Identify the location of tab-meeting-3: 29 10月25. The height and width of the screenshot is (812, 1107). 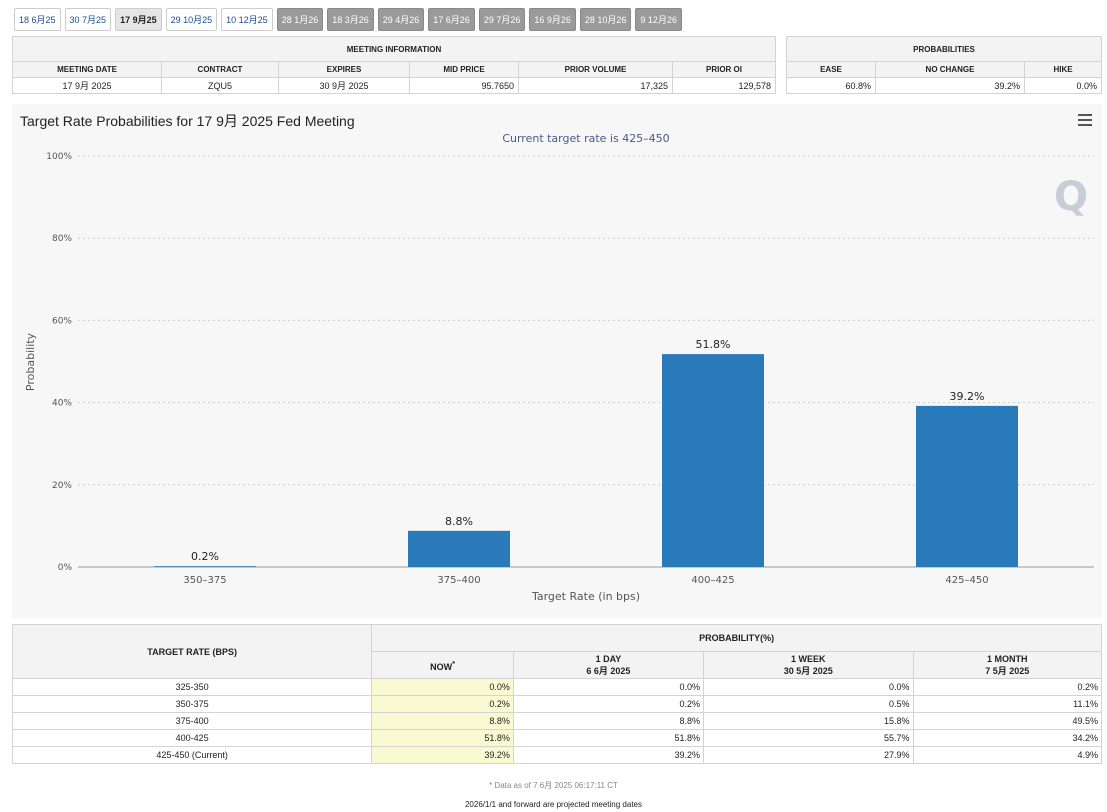
(191, 19).